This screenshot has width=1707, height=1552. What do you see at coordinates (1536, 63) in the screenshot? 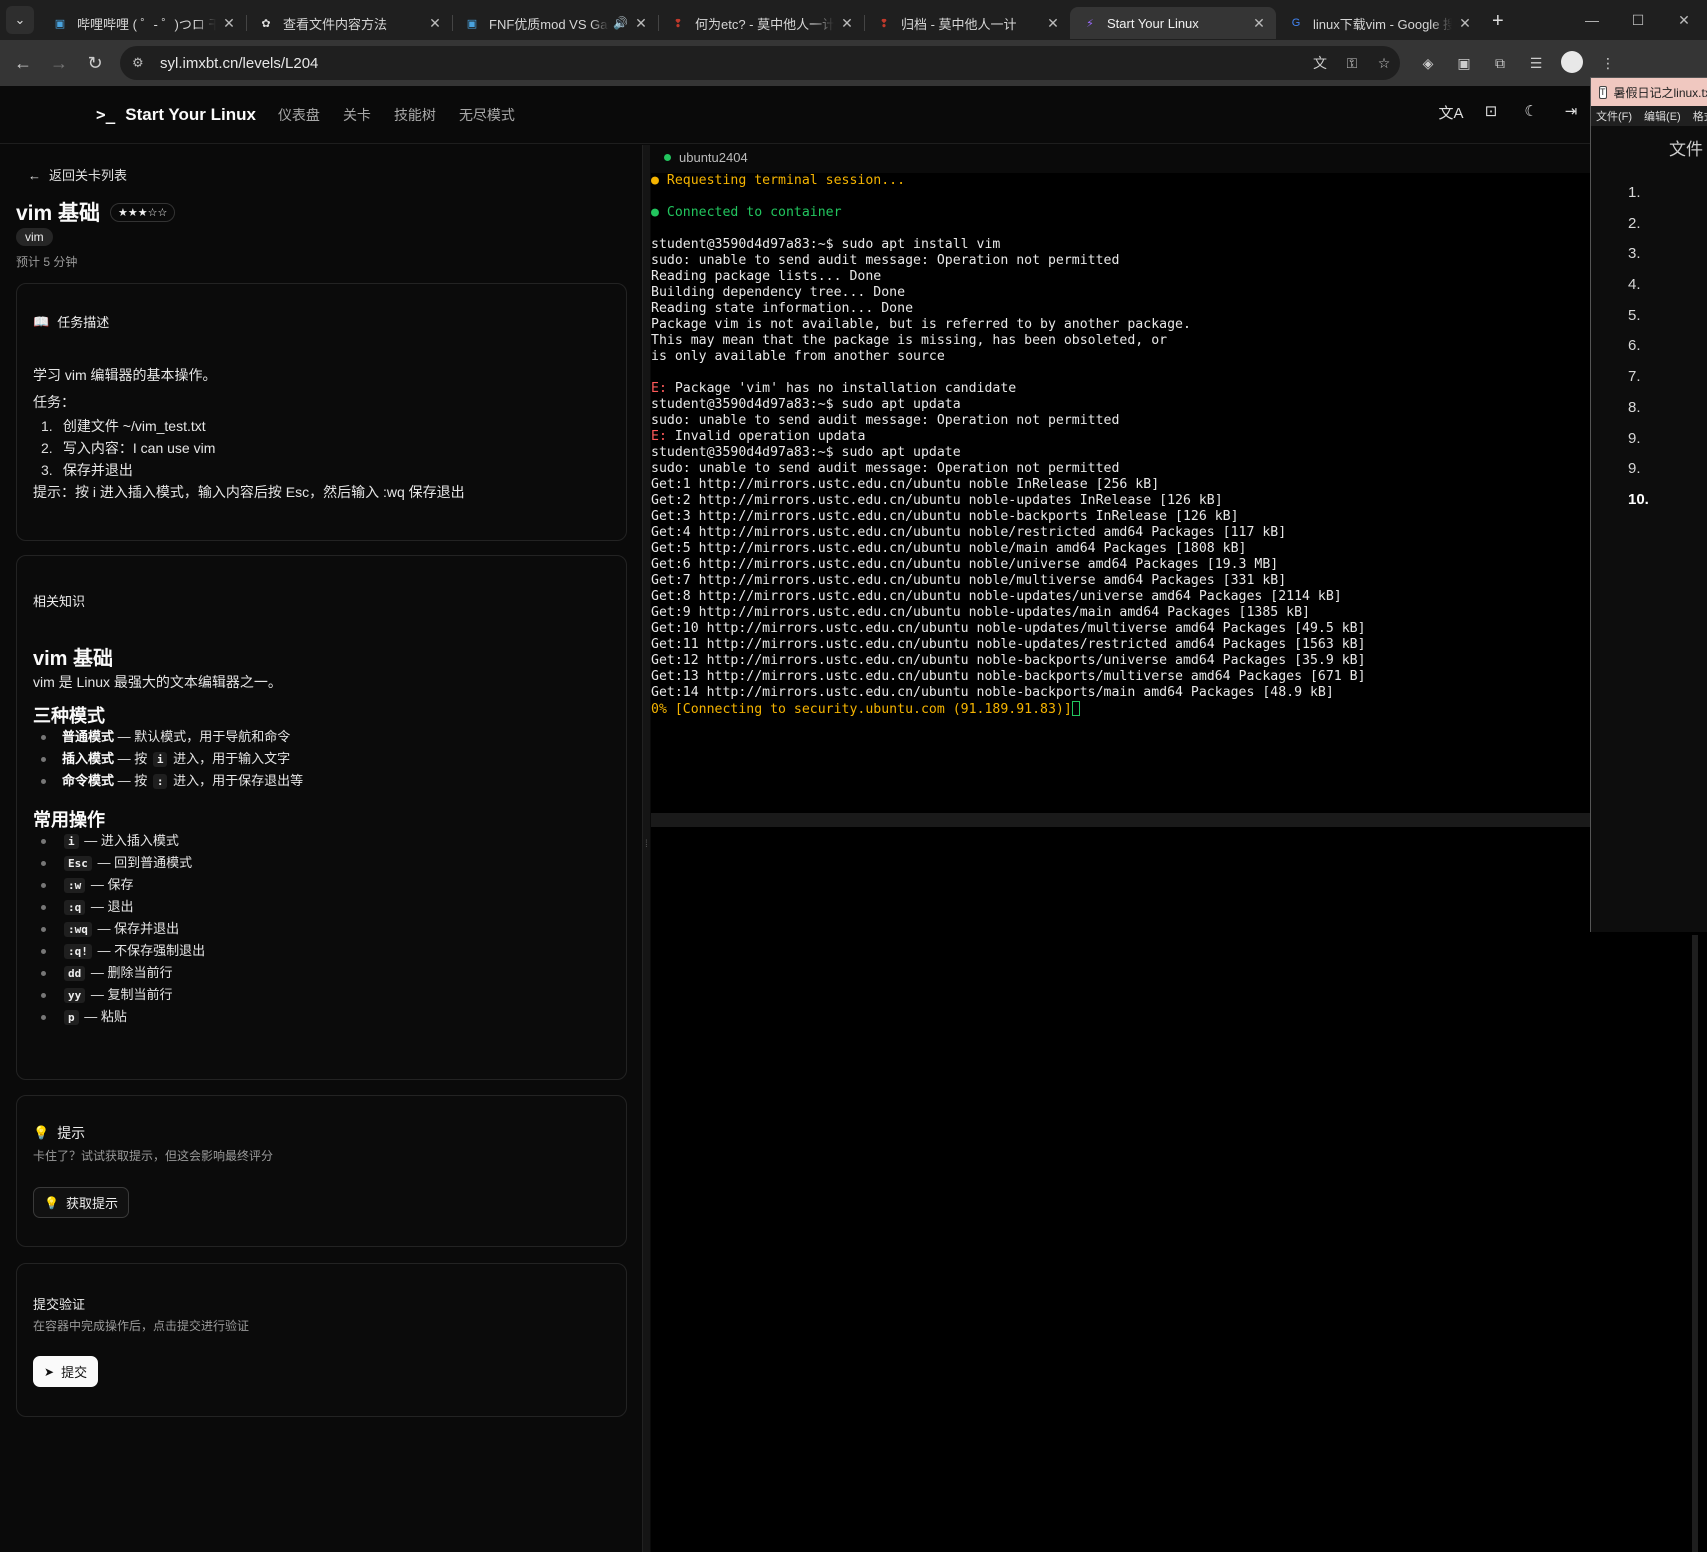
I see `reading-list-icon: ☰` at bounding box center [1536, 63].